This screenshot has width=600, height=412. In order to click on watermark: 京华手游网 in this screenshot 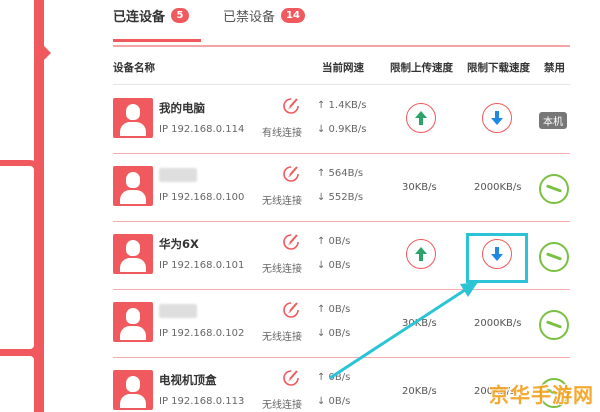, I will do `click(541, 395)`.